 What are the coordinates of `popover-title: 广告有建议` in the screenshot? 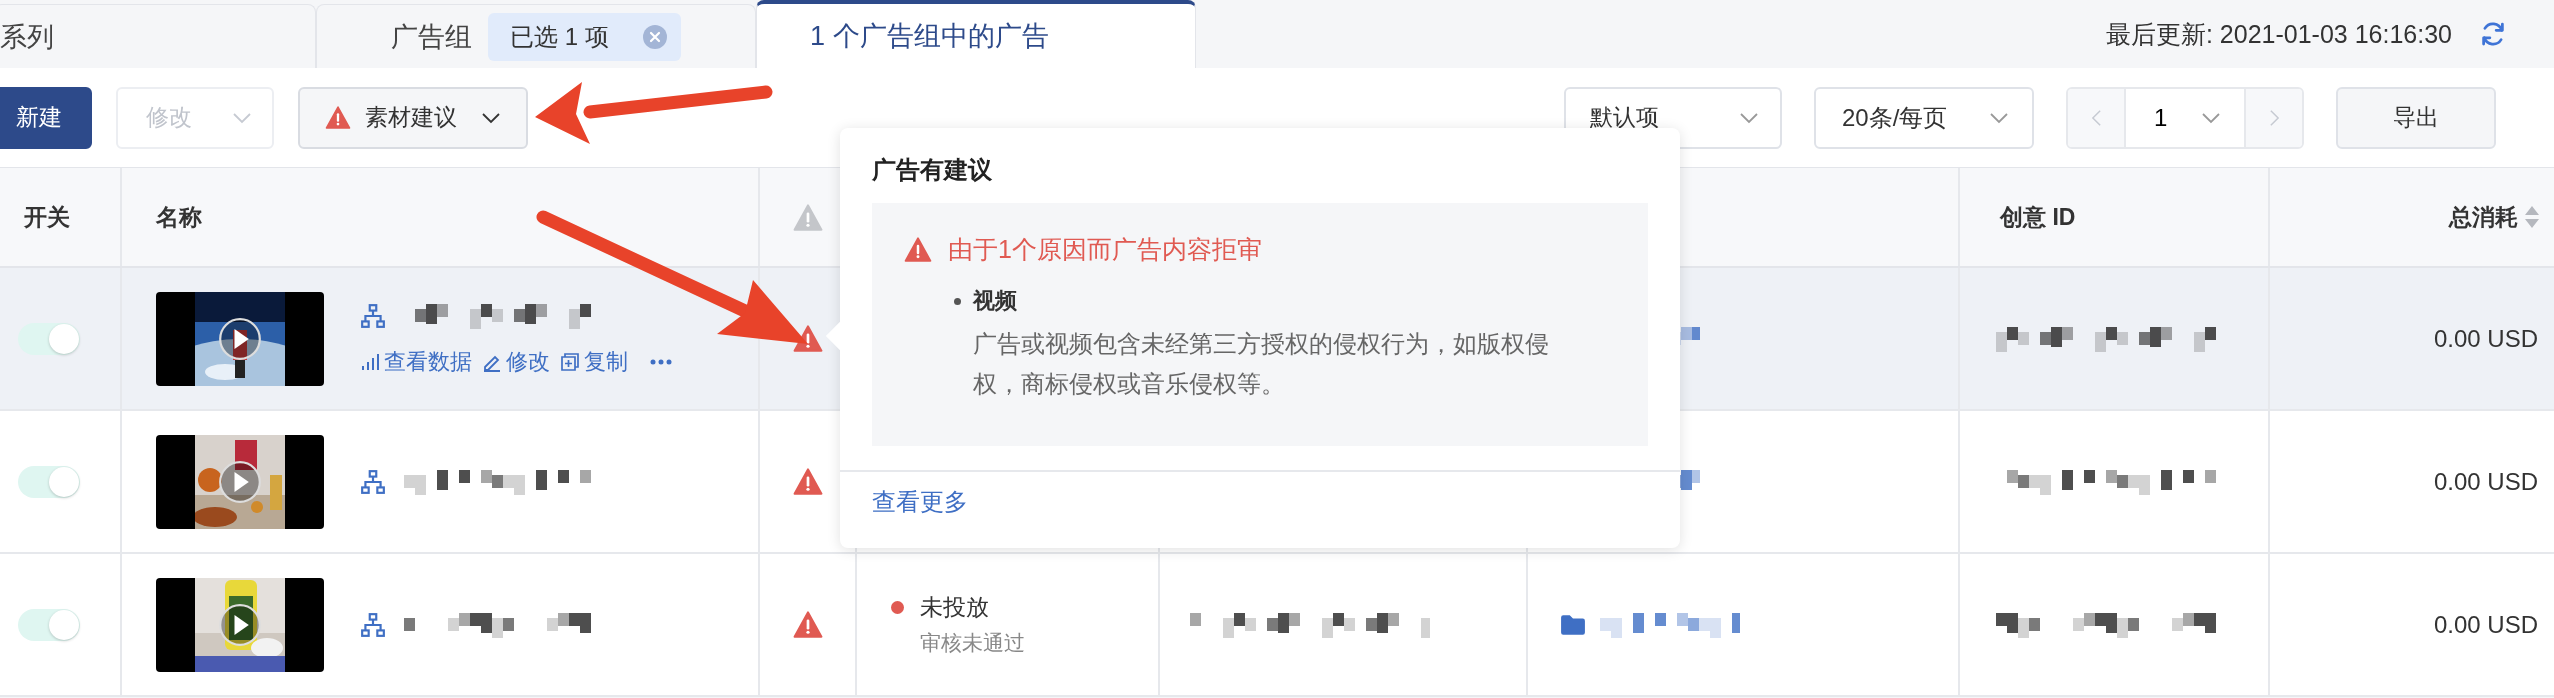 It's located at (932, 170).